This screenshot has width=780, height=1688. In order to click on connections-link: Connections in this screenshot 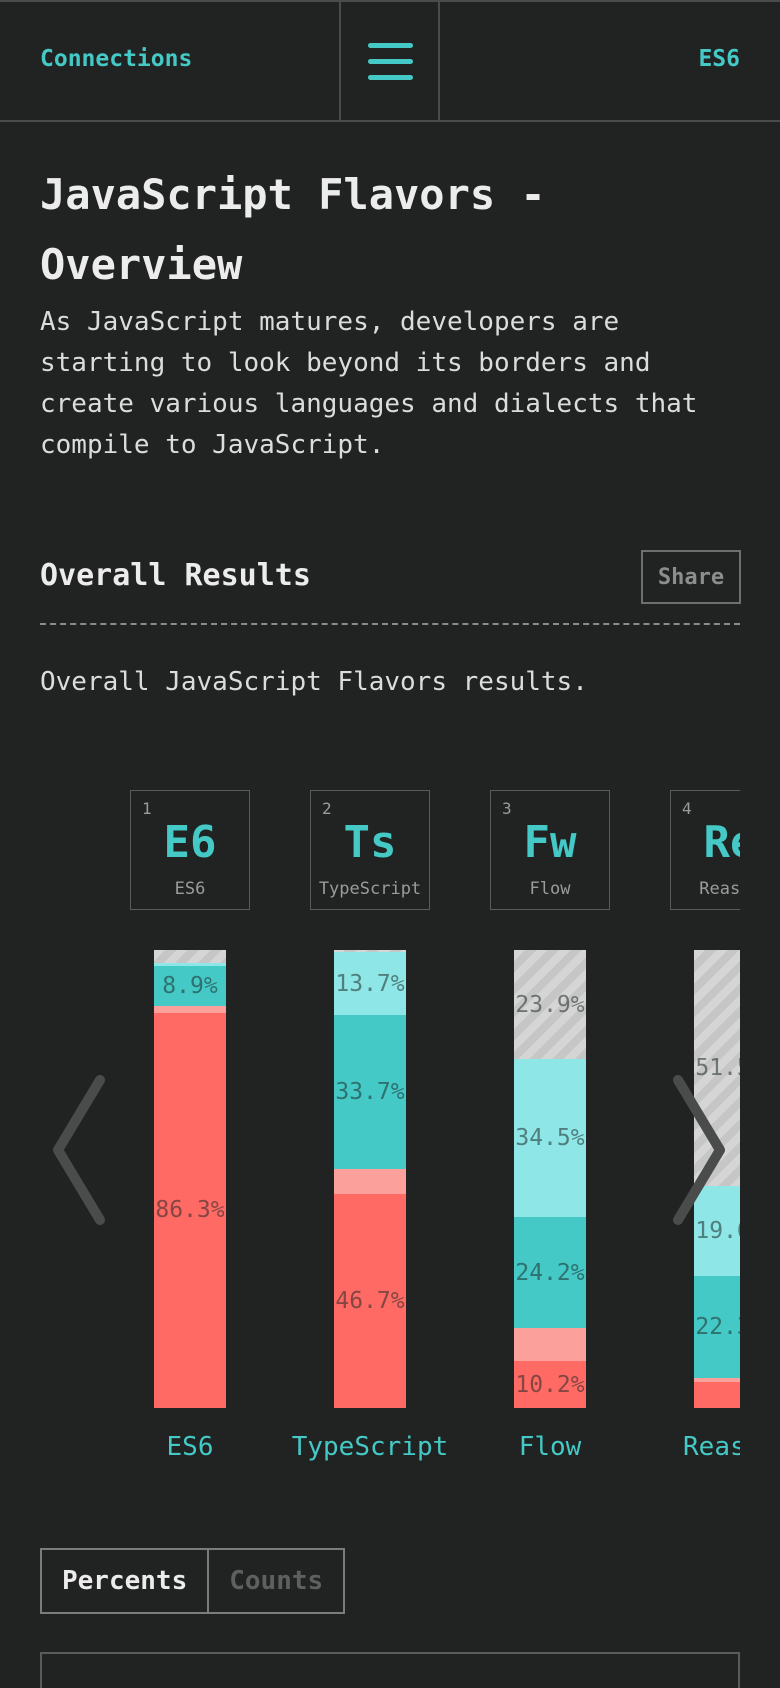, I will do `click(116, 59)`.